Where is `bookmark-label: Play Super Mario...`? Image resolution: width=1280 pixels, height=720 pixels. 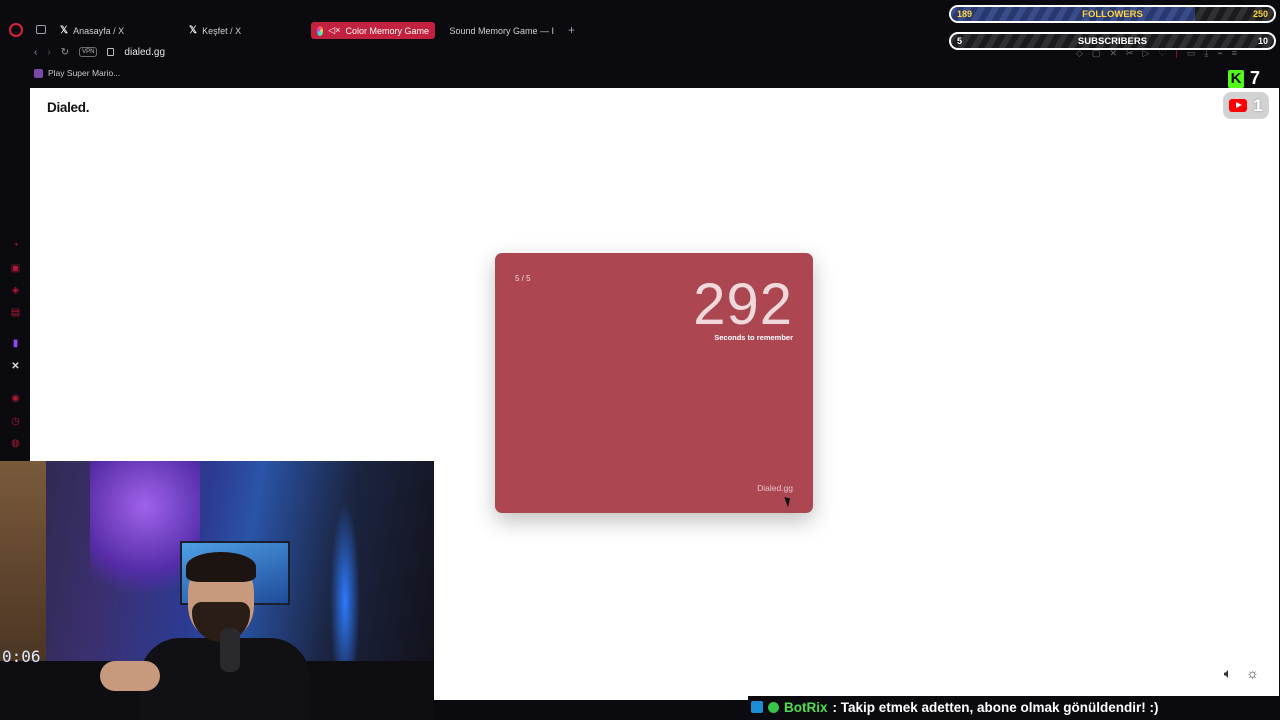 bookmark-label: Play Super Mario... is located at coordinates (84, 73).